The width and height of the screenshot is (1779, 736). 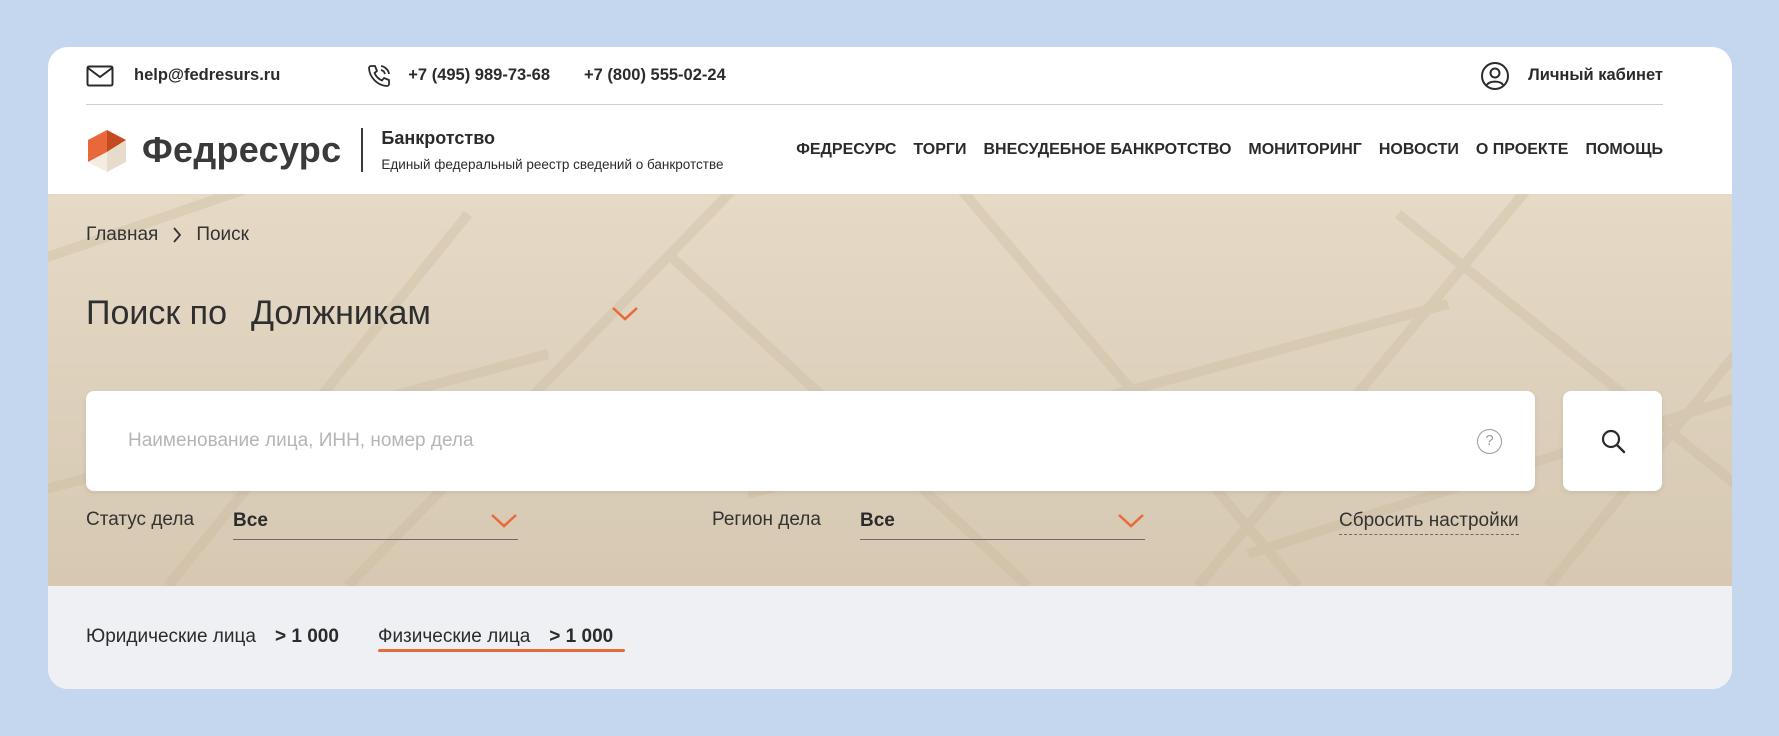 I want to click on region-select: Все, so click(x=1002, y=521).